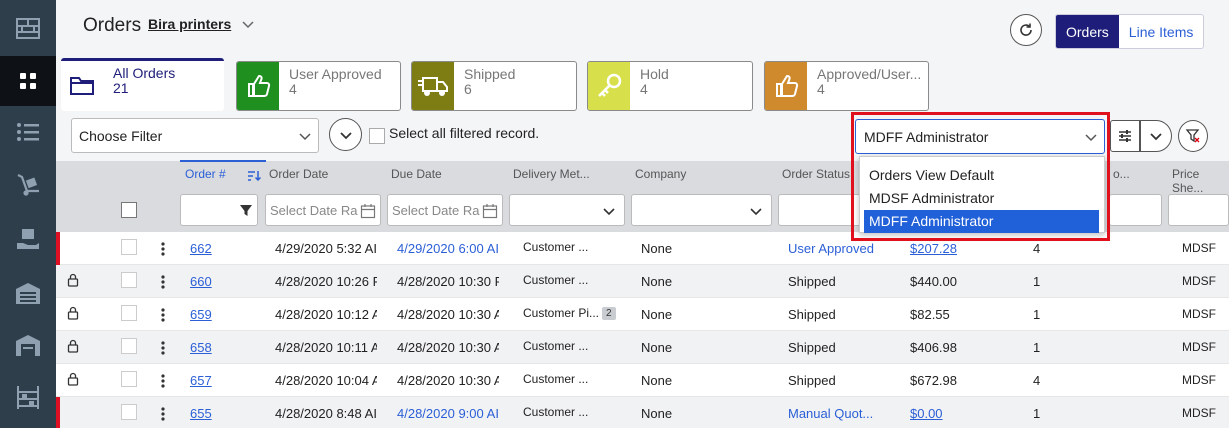 The width and height of the screenshot is (1229, 428). Describe the element at coordinates (326, 248) in the screenshot. I see `order-date-cell: 4/29/2020 5:32 AI` at that location.